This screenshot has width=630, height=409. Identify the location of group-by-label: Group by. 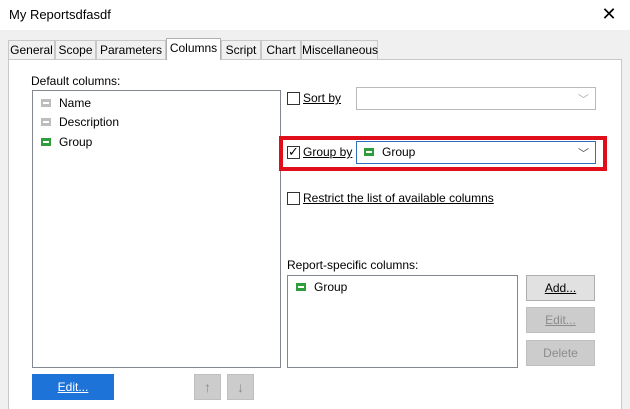
(328, 152).